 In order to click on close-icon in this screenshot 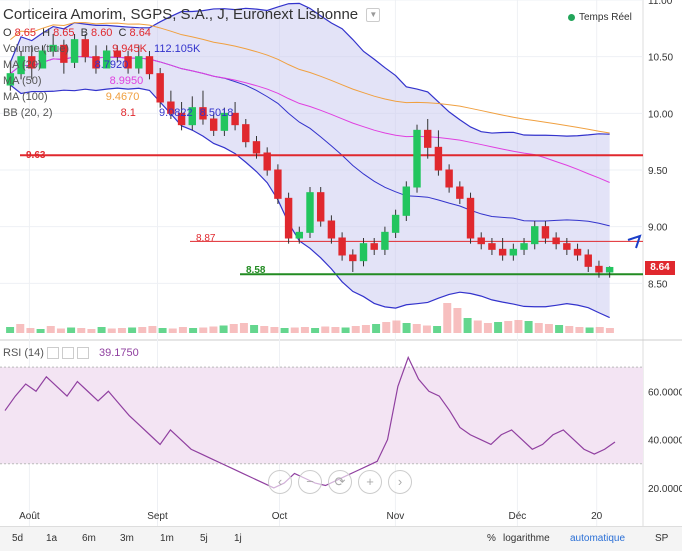, I will do `click(67, 353)`.